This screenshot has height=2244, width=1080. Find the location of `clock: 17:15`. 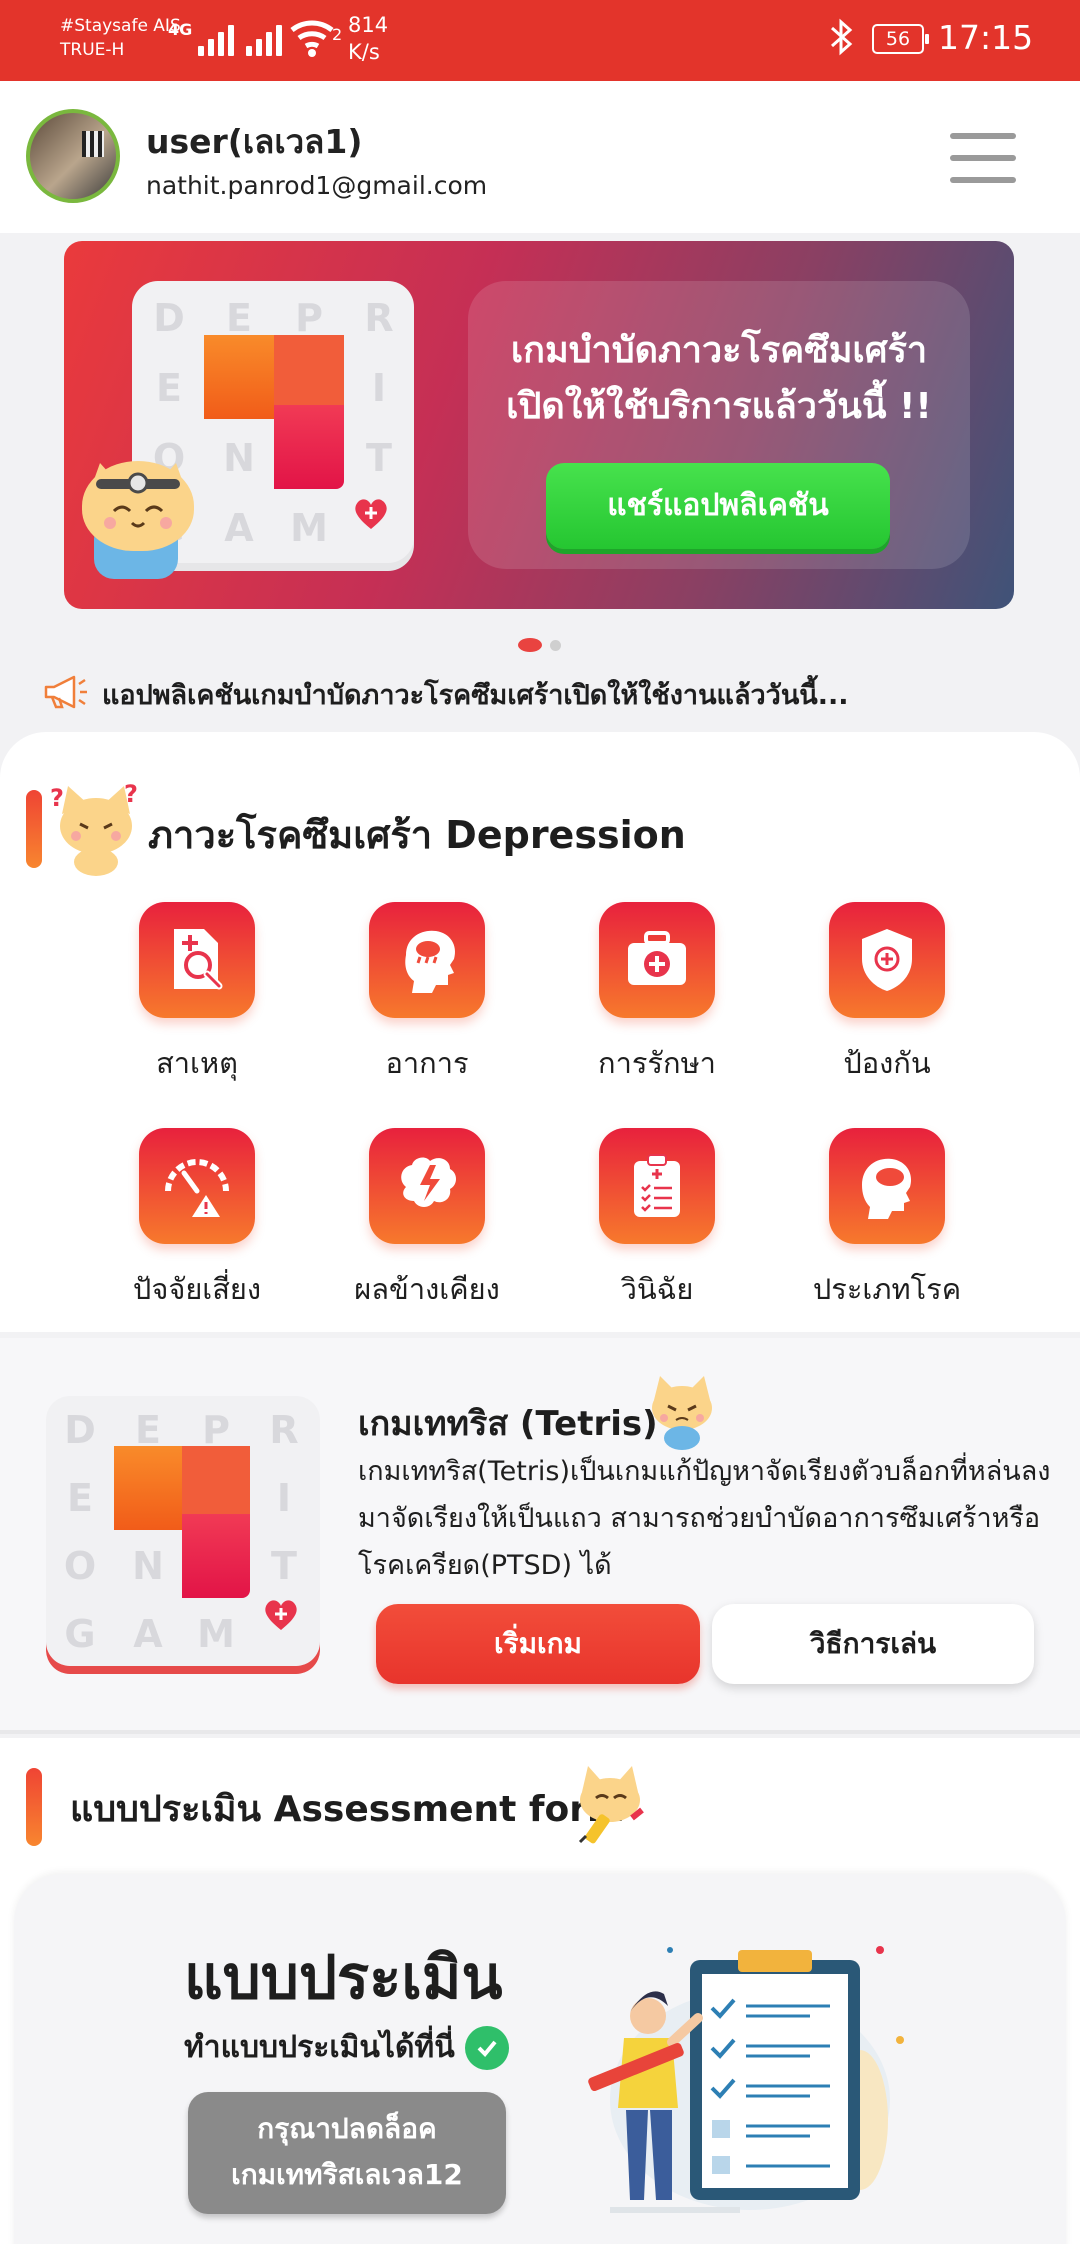

clock: 17:15 is located at coordinates (986, 37).